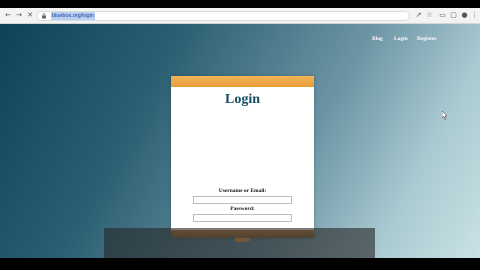 Image resolution: width=480 pixels, height=270 pixels. What do you see at coordinates (30, 15) in the screenshot?
I see `close-icon: ✕` at bounding box center [30, 15].